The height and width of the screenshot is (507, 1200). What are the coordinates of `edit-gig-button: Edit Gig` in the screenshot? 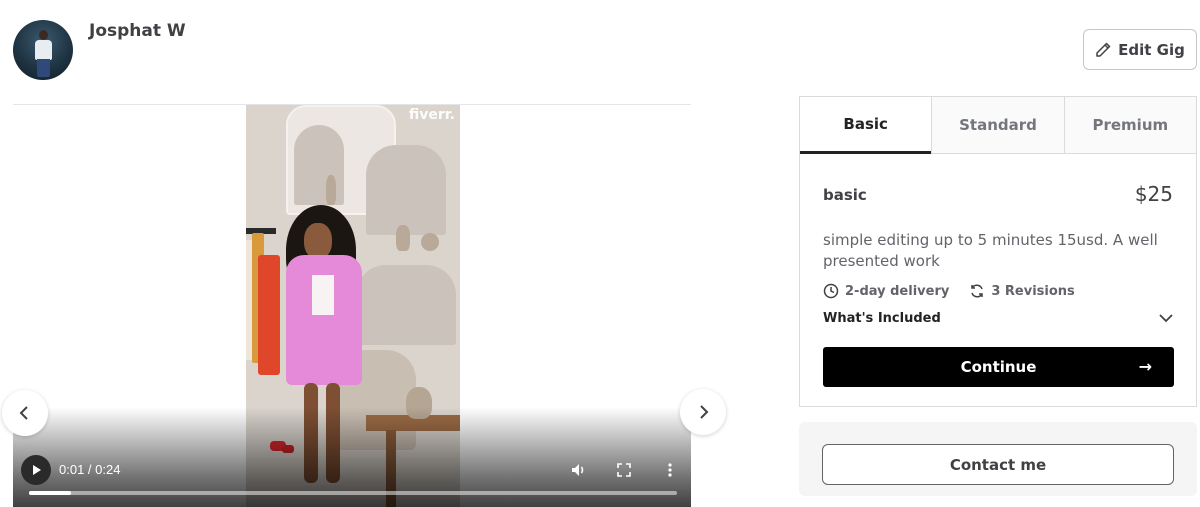 It's located at (1140, 49).